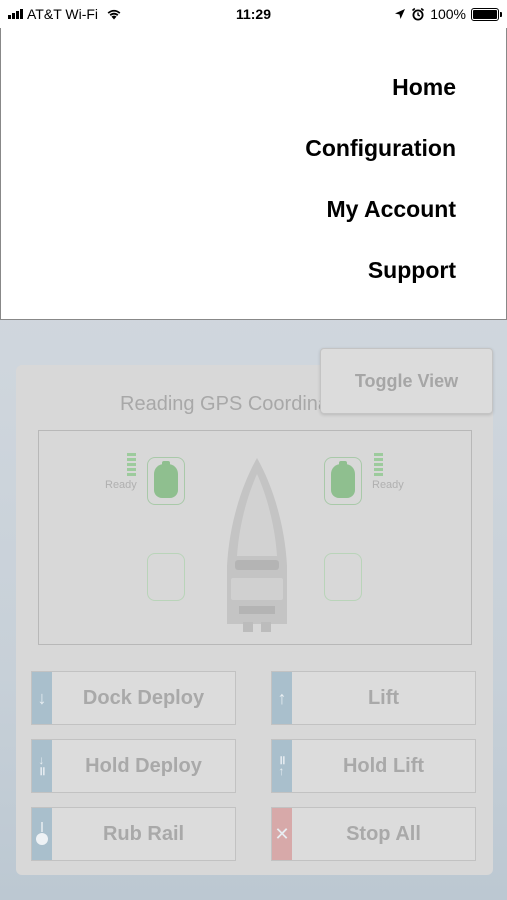  I want to click on hold-lift-button: ॥ ↑ Hold Lift, so click(373, 766).